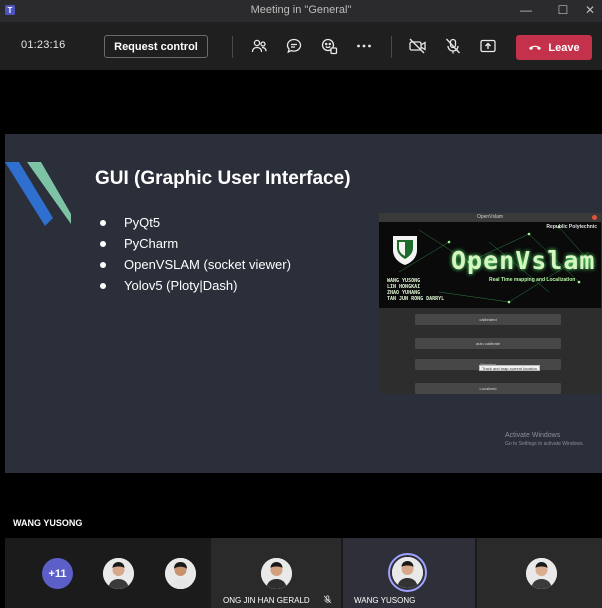  What do you see at coordinates (156, 46) in the screenshot?
I see `request-control-button: Request control` at bounding box center [156, 46].